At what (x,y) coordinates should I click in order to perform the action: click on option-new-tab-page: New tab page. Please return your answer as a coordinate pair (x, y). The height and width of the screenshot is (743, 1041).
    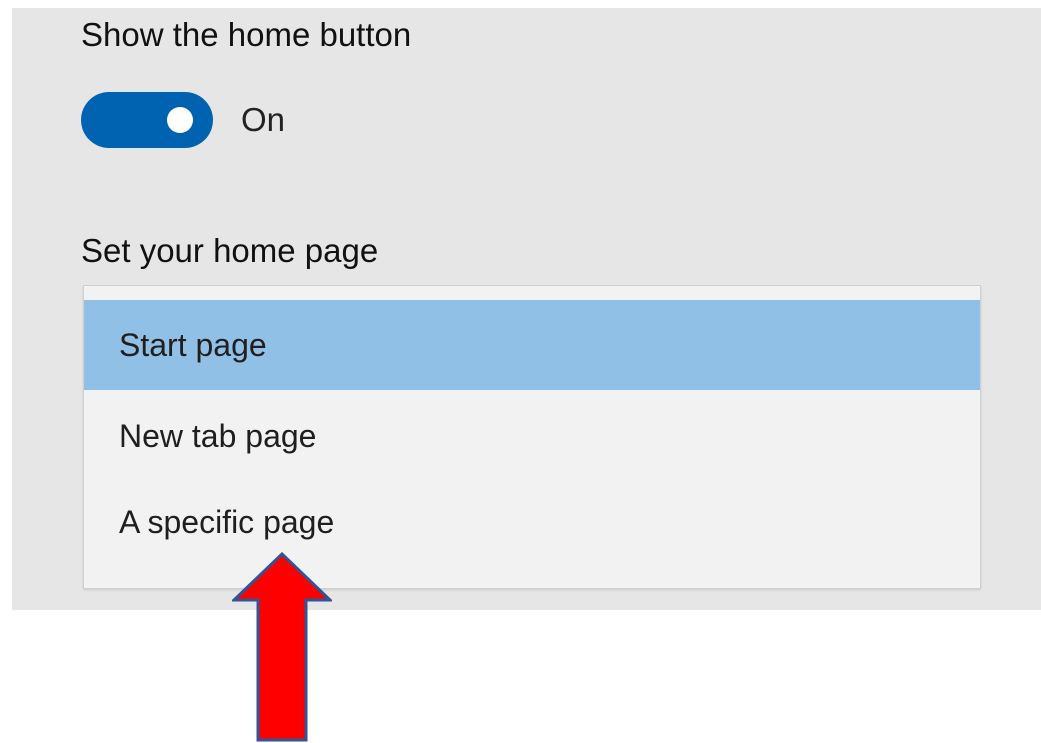
    Looking at the image, I should click on (532, 436).